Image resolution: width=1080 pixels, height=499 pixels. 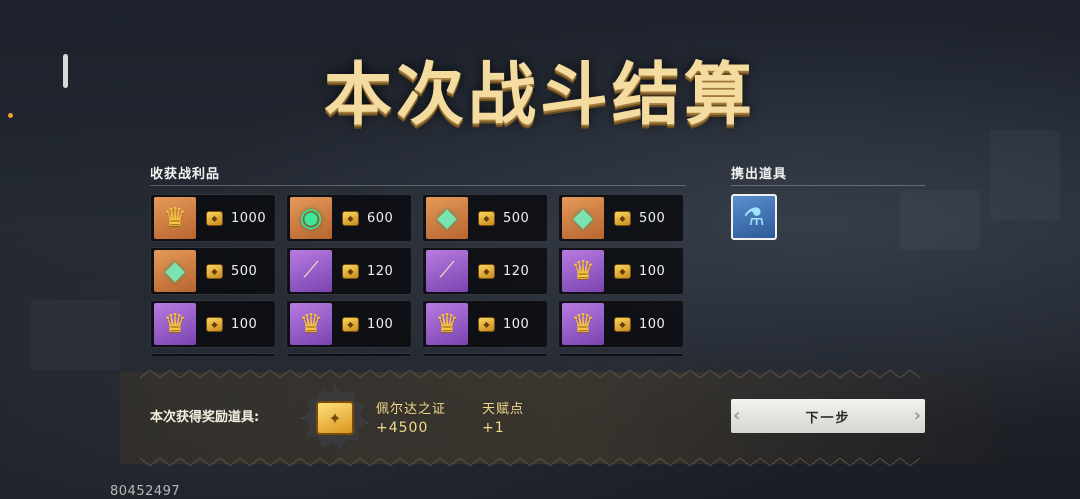 What do you see at coordinates (380, 218) in the screenshot?
I see `loot-value: 600` at bounding box center [380, 218].